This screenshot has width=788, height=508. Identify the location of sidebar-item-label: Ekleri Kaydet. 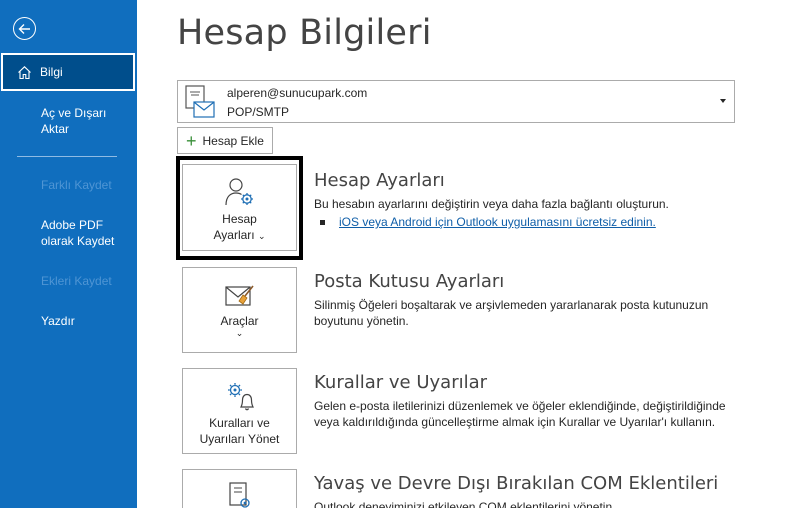
(76, 281).